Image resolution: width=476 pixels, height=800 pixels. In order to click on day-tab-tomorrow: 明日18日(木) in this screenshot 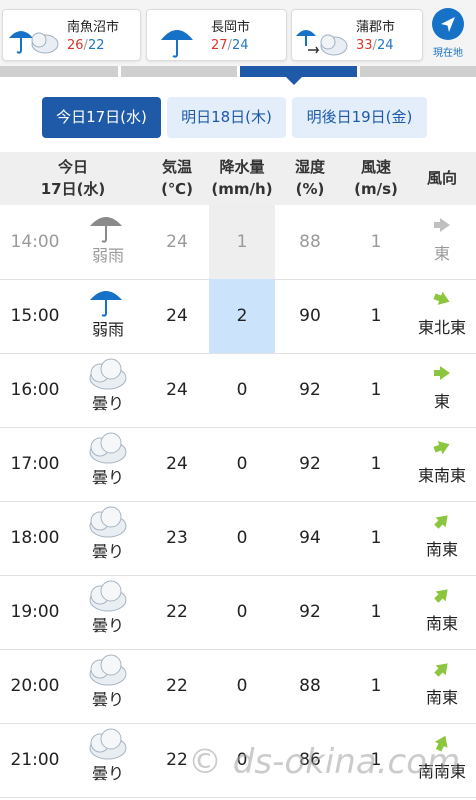, I will do `click(226, 117)`.